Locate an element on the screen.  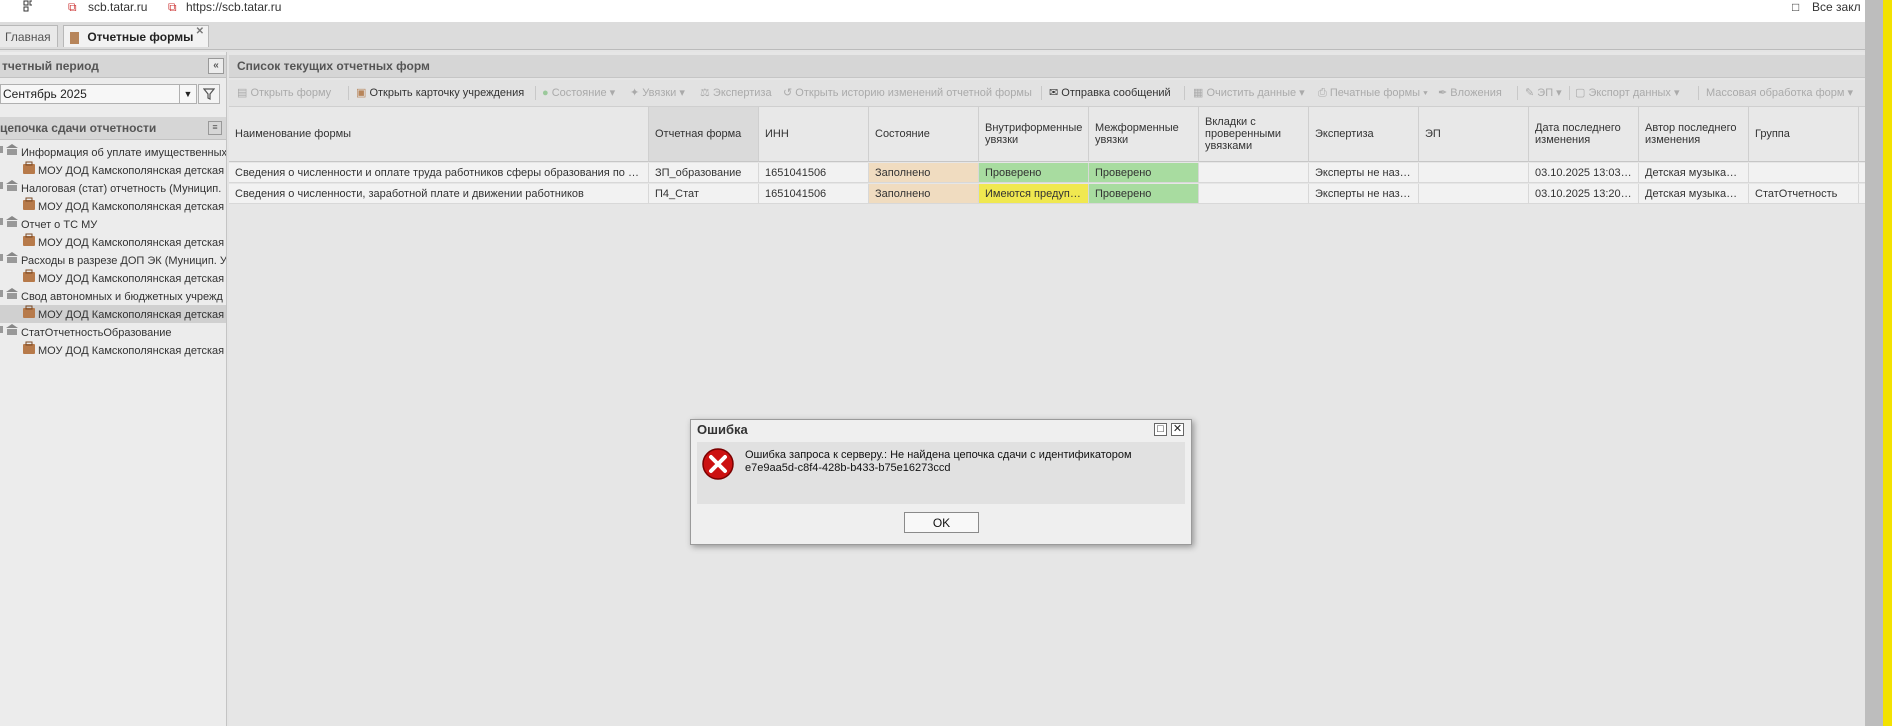
close-icon: ✕ is located at coordinates (1177, 429).